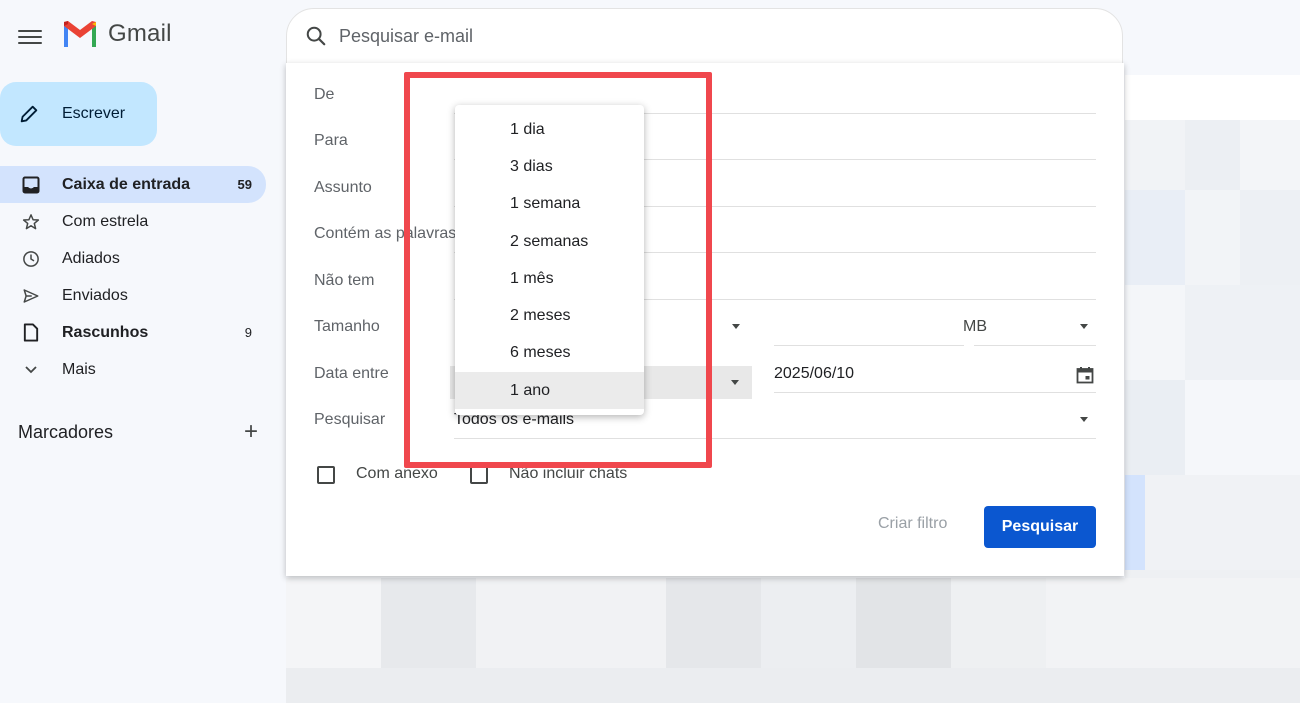 This screenshot has width=1300, height=703. What do you see at coordinates (406, 36) in the screenshot?
I see `search-input: Pesquisar e-mail` at bounding box center [406, 36].